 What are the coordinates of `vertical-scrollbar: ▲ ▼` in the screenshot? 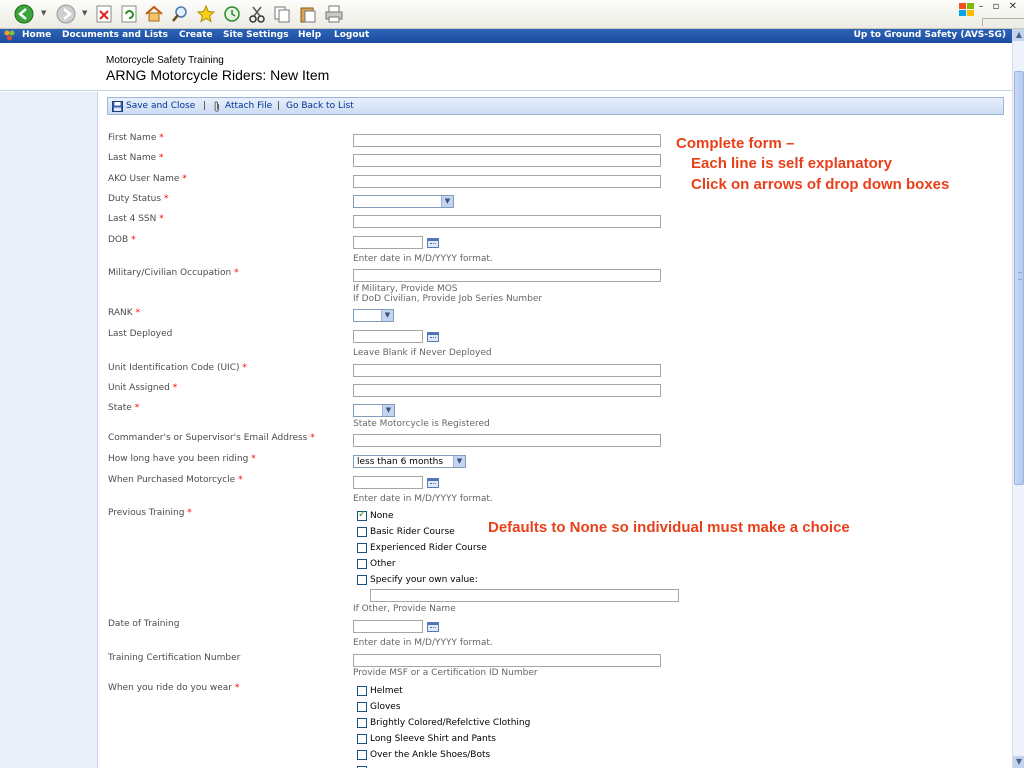 It's located at (1018, 398).